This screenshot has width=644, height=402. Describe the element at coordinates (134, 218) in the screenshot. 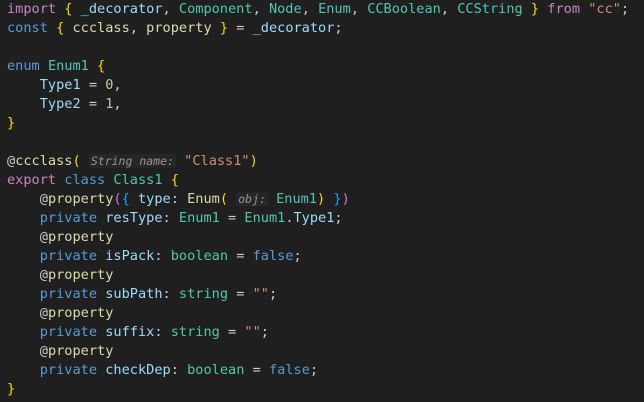

I see `code-token: resType` at that location.